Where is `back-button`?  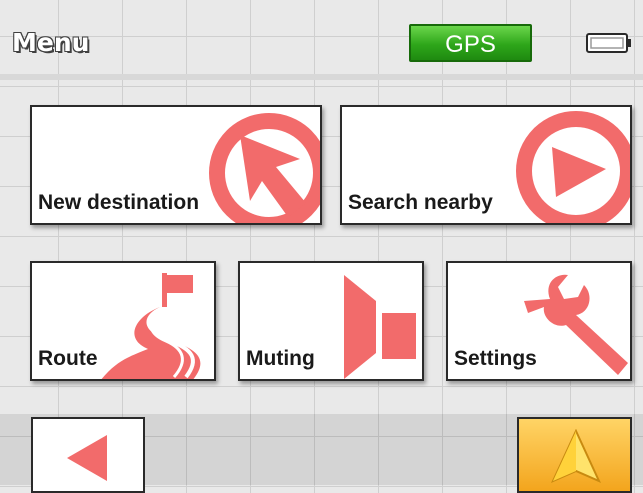
back-button is located at coordinates (88, 455).